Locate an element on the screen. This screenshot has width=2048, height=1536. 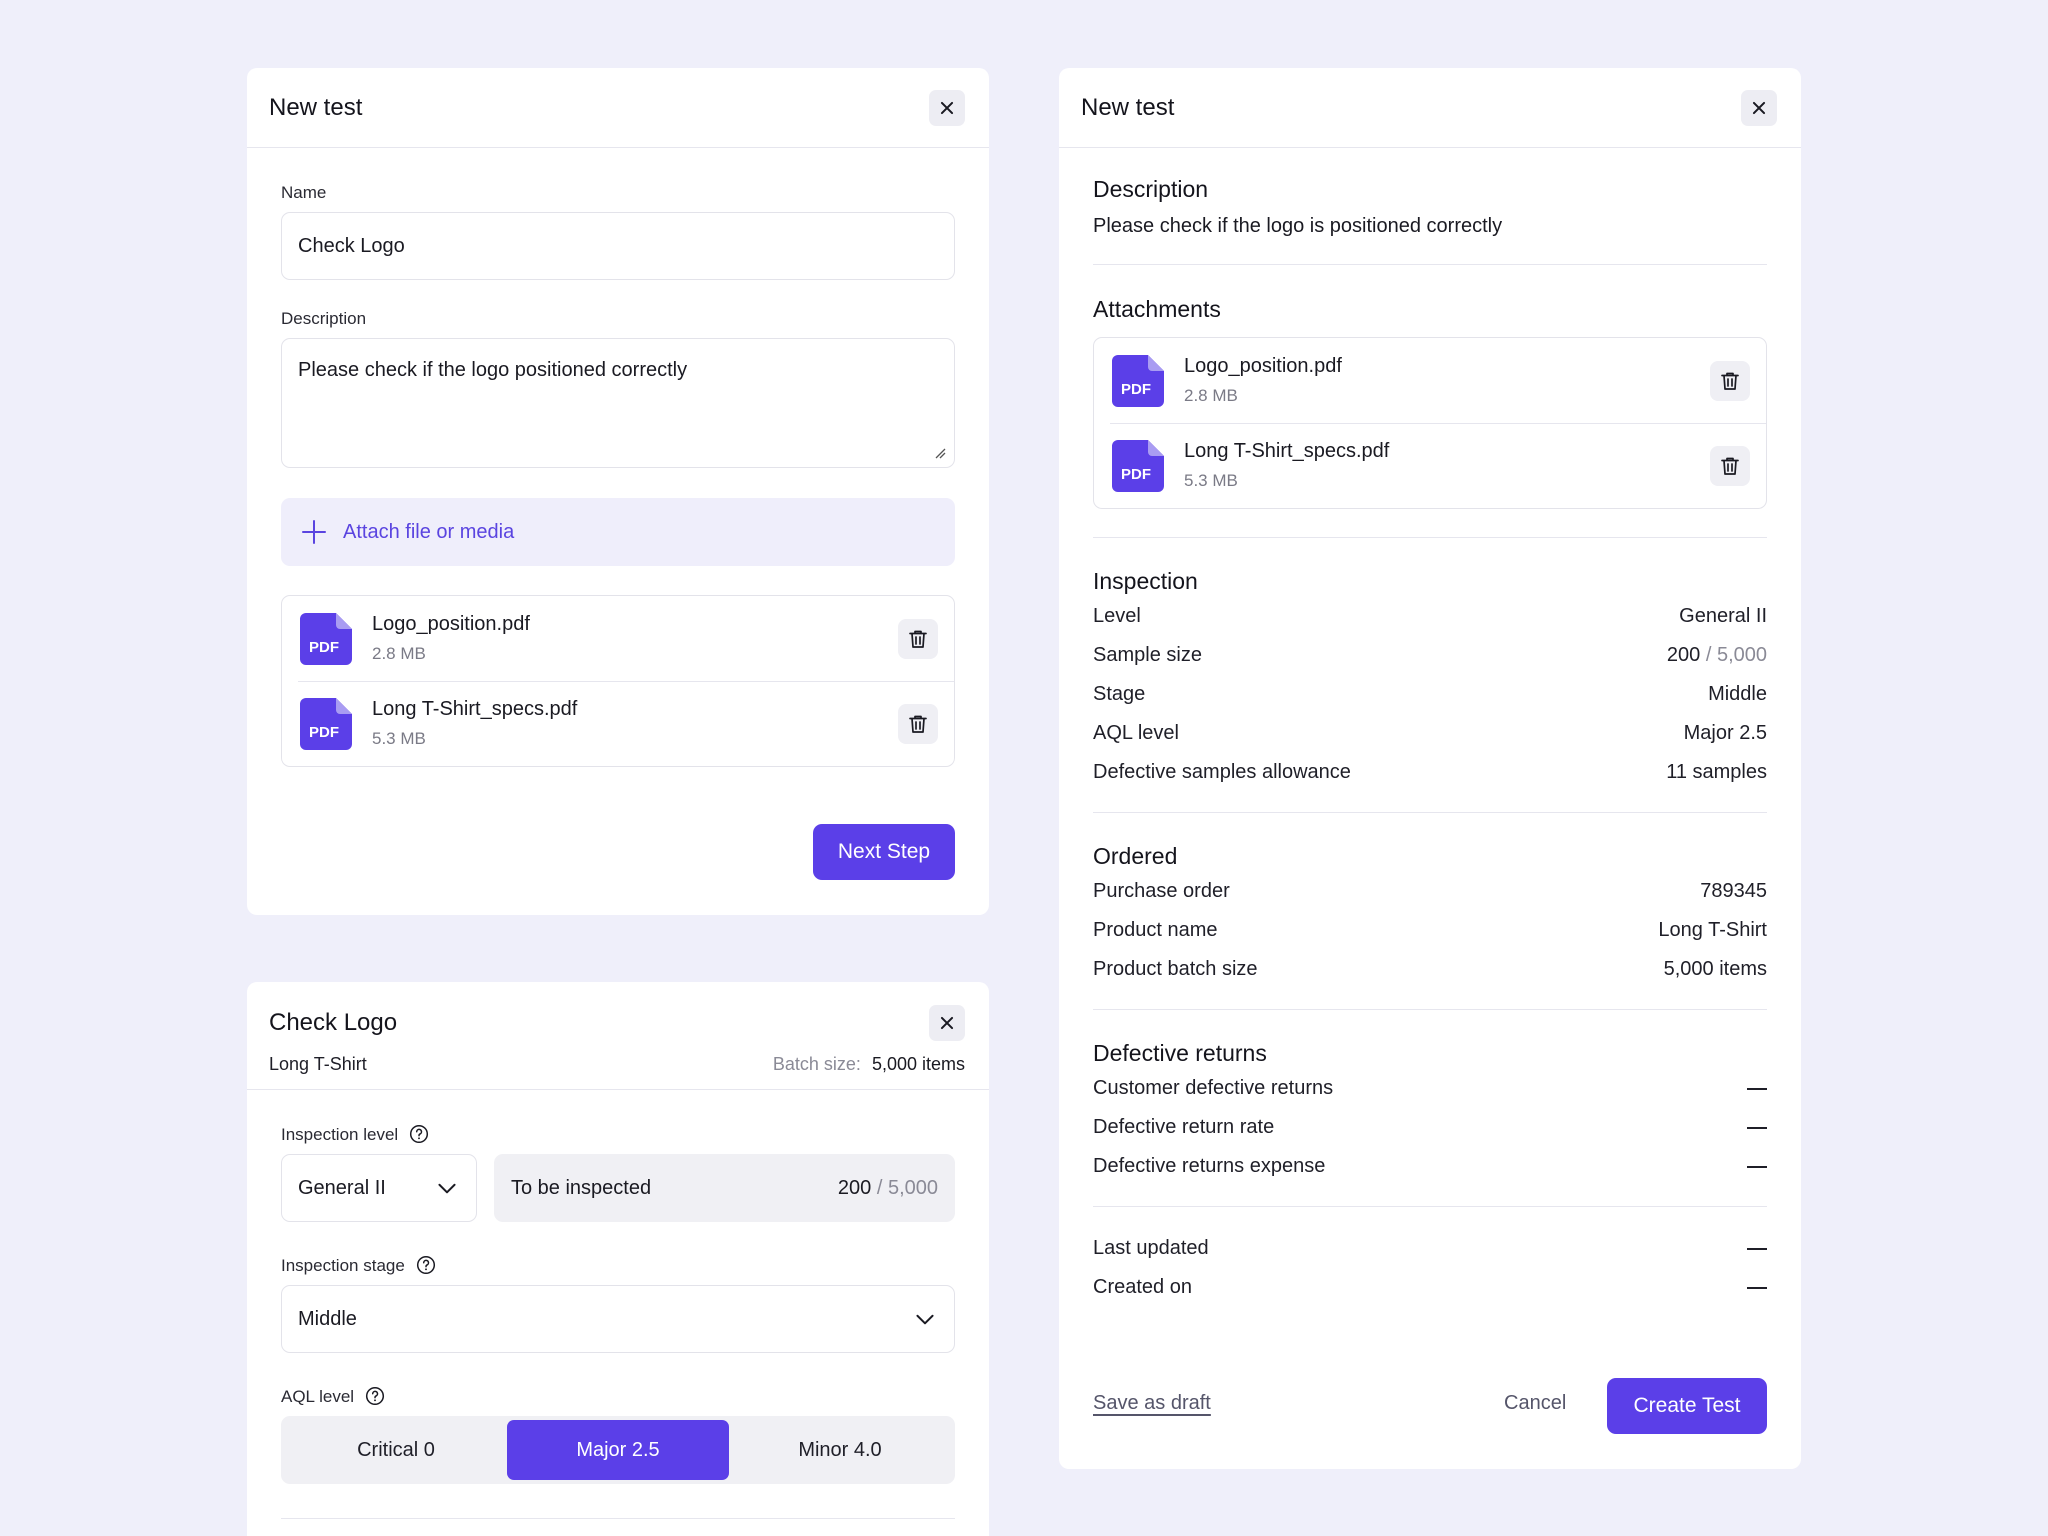
inspection-stage-select: Middle is located at coordinates (618, 1319).